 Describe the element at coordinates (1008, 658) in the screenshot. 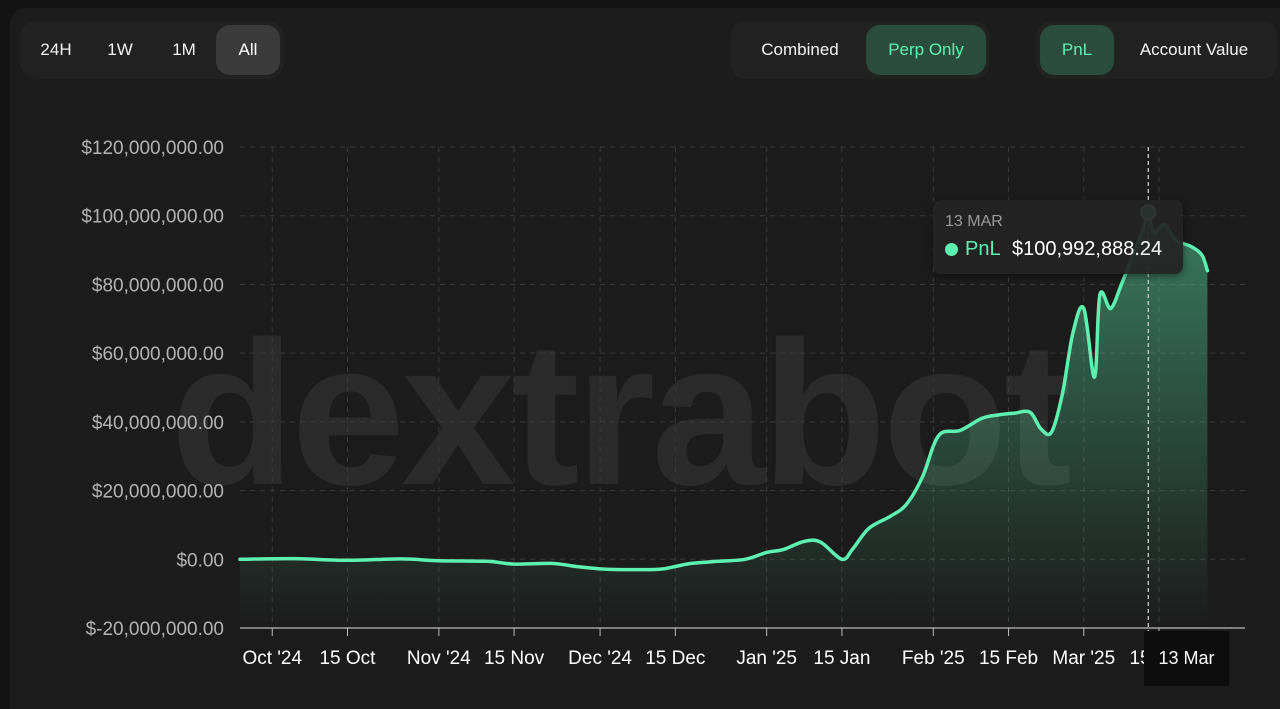

I see `x-tick-label: 15 Feb` at that location.